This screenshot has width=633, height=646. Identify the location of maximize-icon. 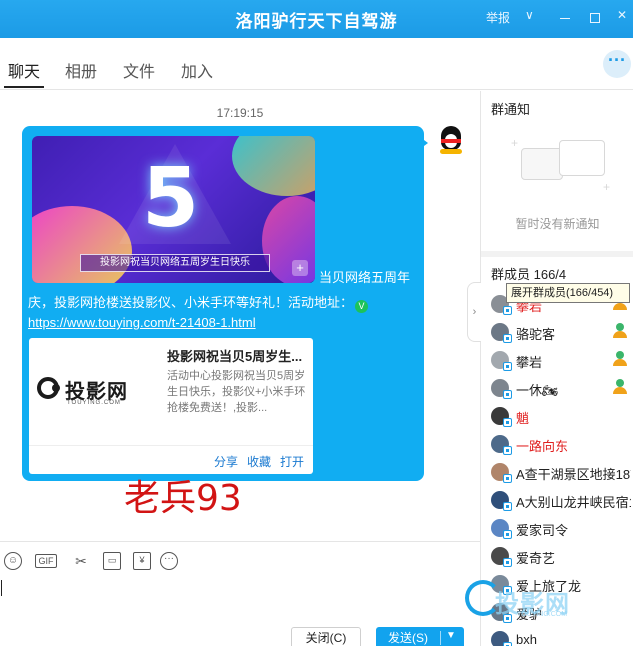
(595, 18).